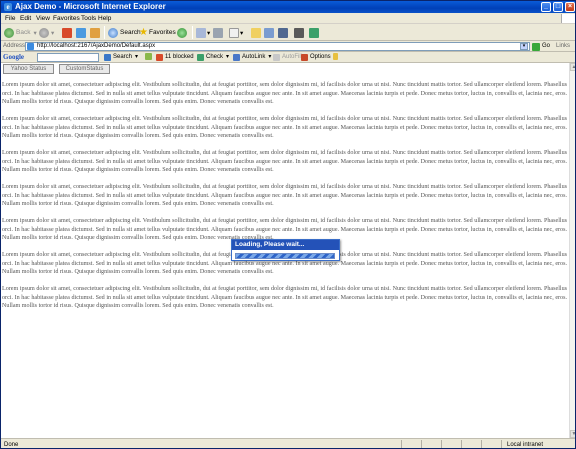  I want to click on stop-icon, so click(67, 32).